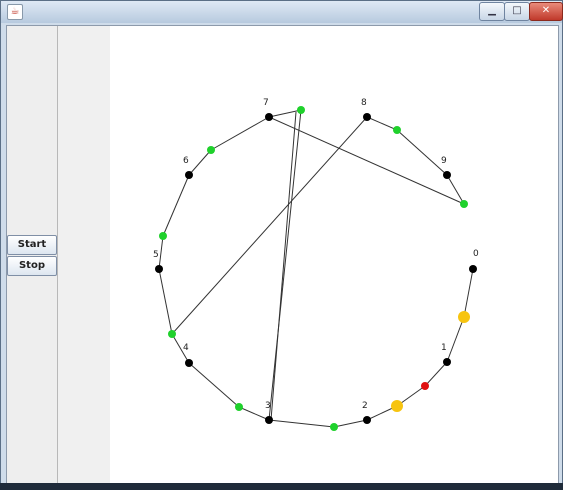  Describe the element at coordinates (186, 348) in the screenshot. I see `node-label-4: 4` at that location.